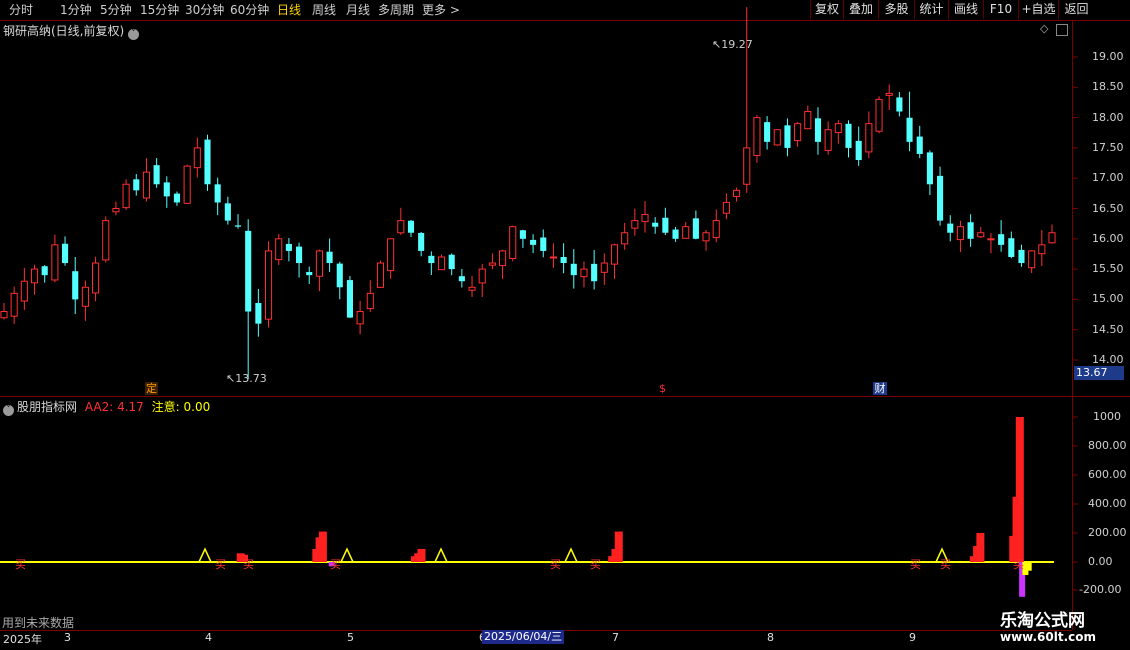 This screenshot has width=1130, height=650. Describe the element at coordinates (662, 388) in the screenshot. I see `event-marker-dollar: $` at that location.